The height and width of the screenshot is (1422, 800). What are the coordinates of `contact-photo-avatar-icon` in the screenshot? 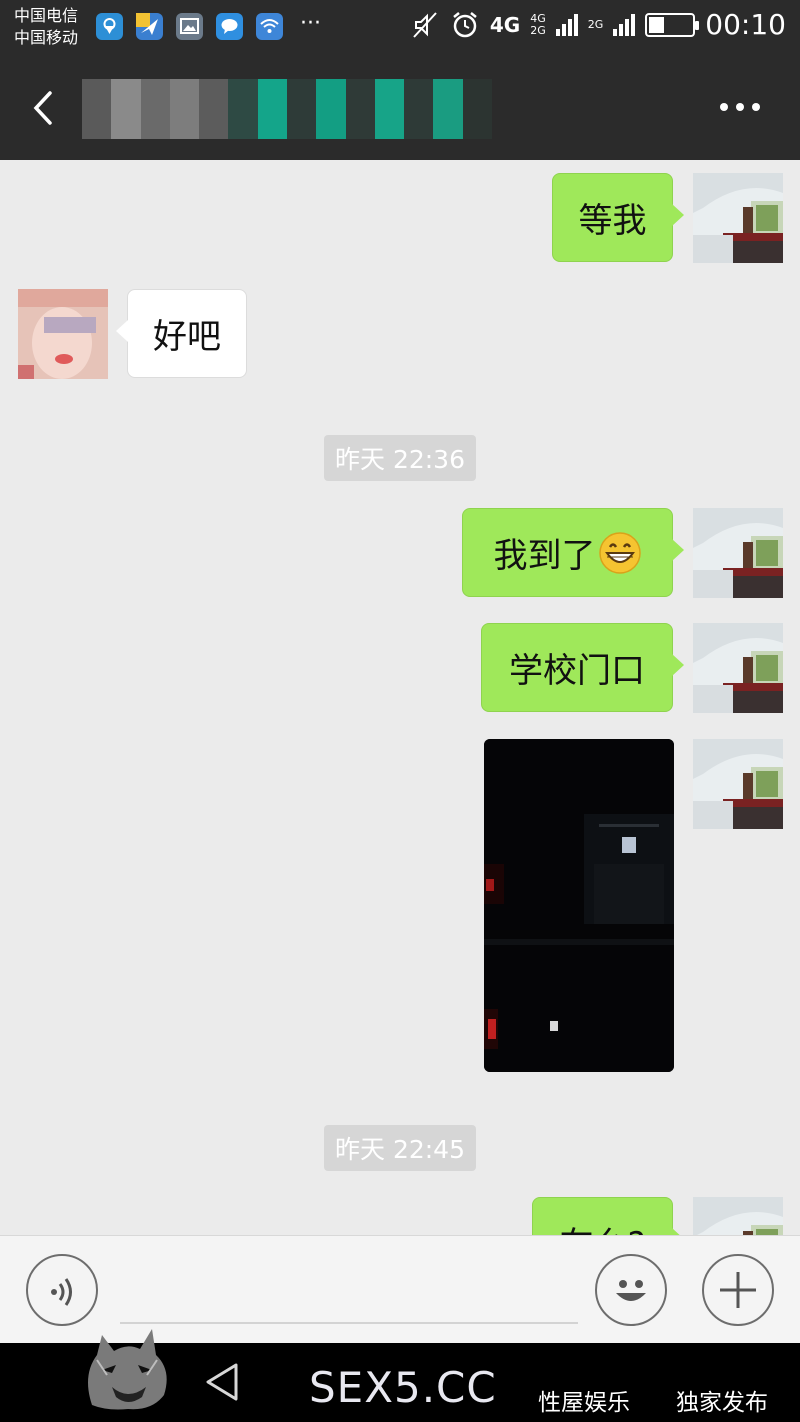 It's located at (63, 334).